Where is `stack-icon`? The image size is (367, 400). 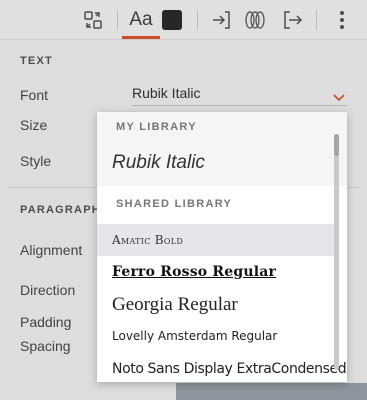 stack-icon is located at coordinates (255, 20).